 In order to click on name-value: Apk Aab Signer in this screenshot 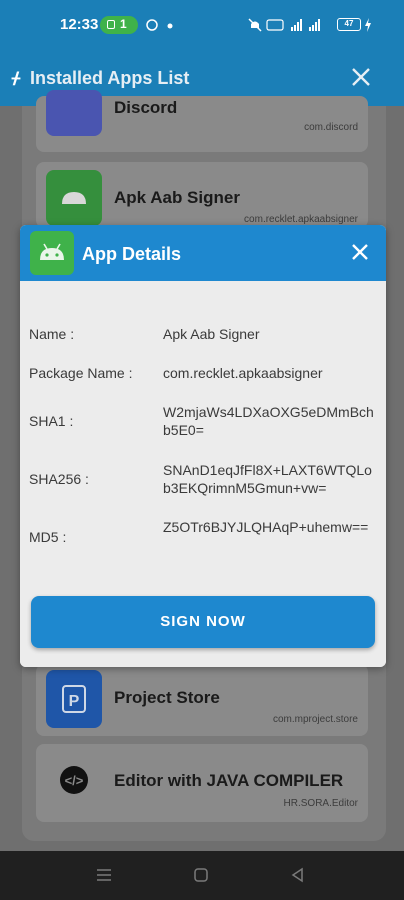, I will do `click(211, 334)`.